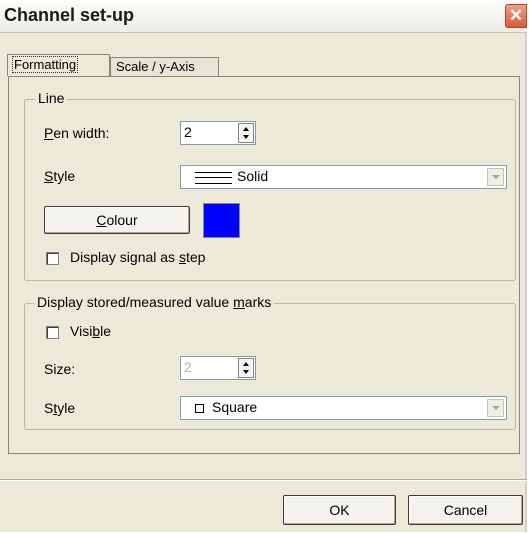 The height and width of the screenshot is (533, 529). I want to click on step-label-pre: Display signal as, so click(124, 257).